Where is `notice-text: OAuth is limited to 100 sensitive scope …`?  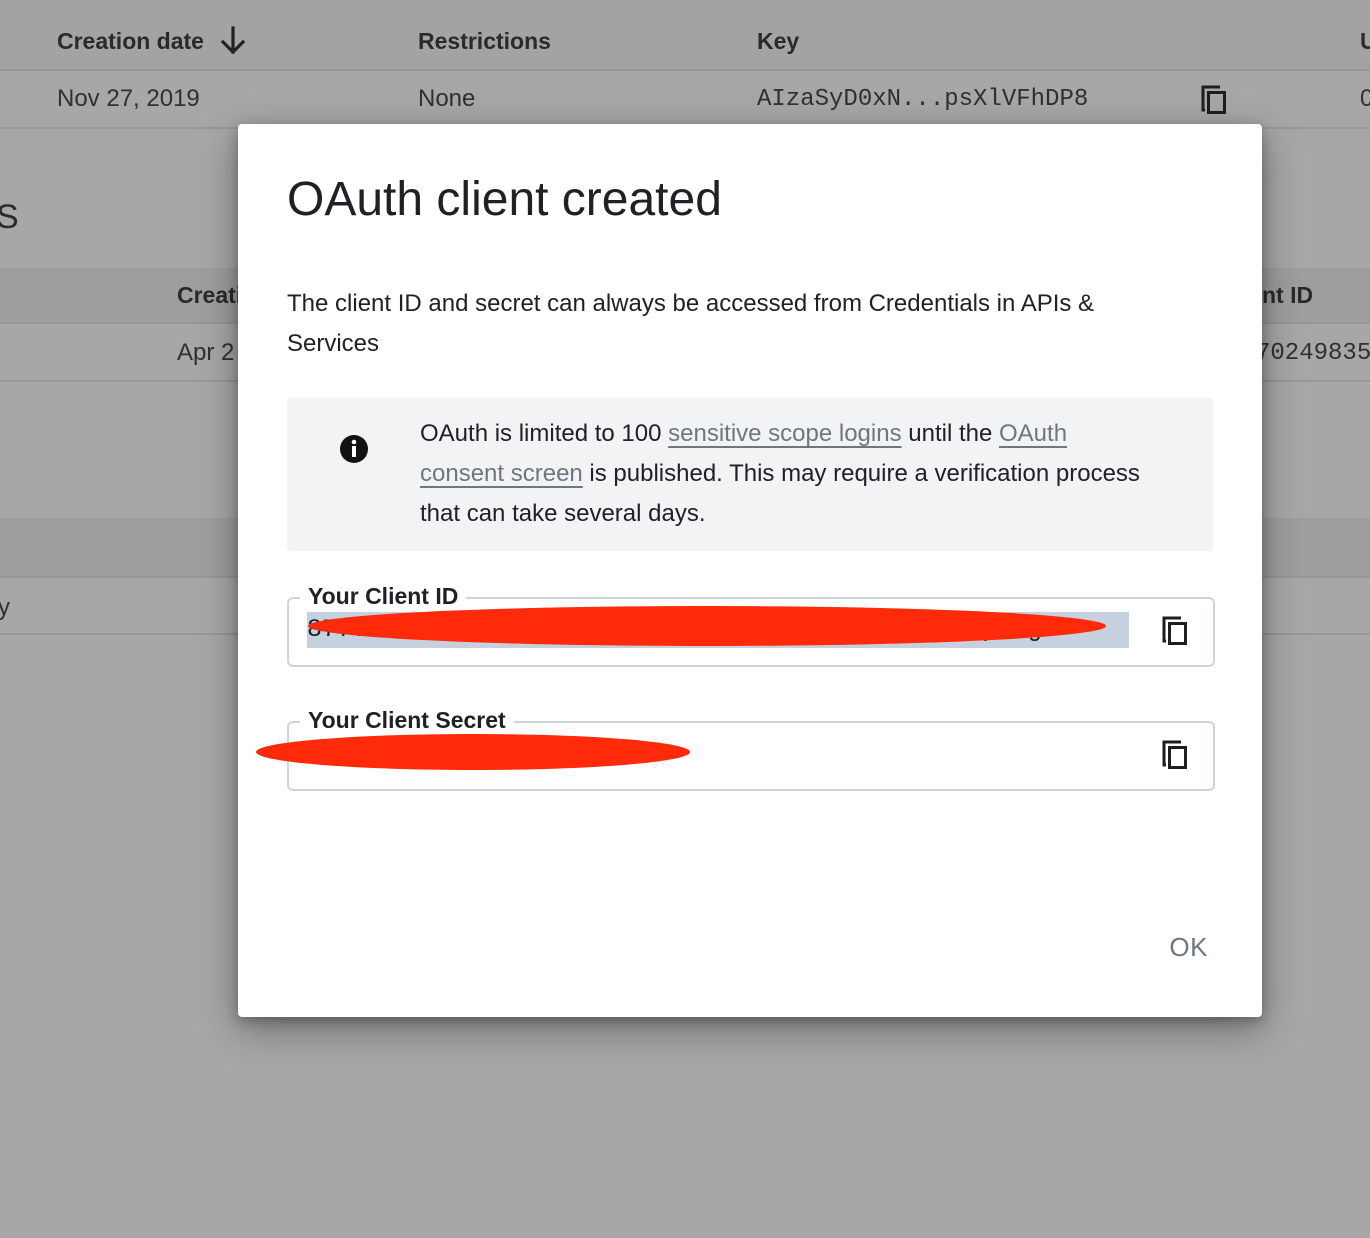
notice-text: OAuth is limited to 100 sensitive scope … is located at coordinates (780, 474).